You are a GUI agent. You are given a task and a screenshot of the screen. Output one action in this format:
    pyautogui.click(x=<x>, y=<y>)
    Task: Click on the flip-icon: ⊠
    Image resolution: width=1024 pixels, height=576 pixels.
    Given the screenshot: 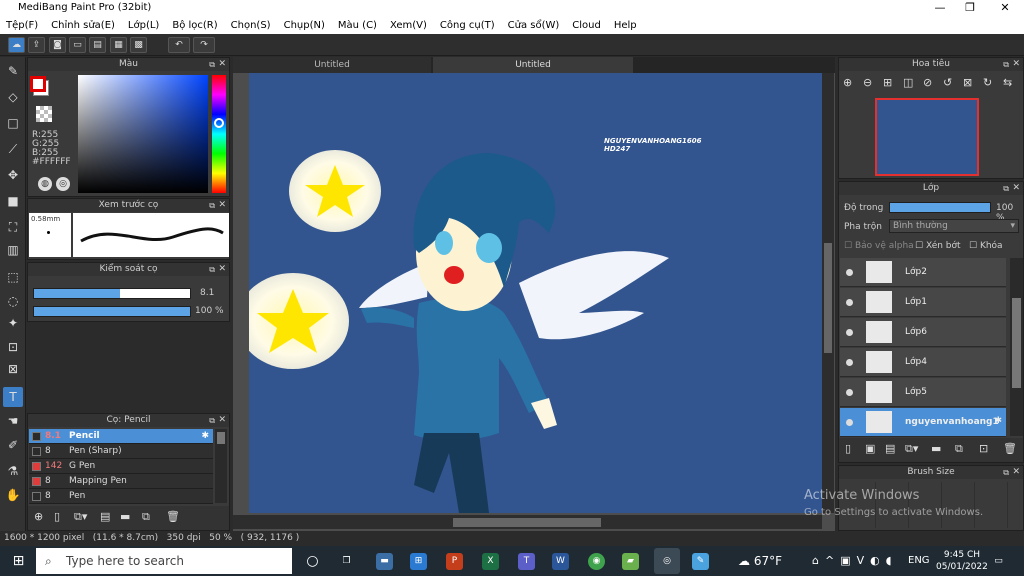 What is the action you would take?
    pyautogui.click(x=967, y=82)
    